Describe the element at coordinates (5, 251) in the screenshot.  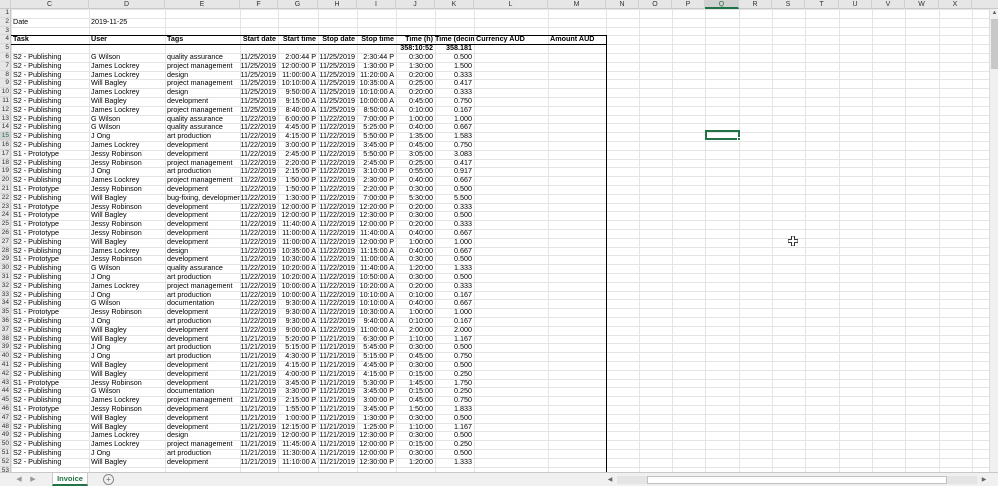
I see `row-header: 28` at that location.